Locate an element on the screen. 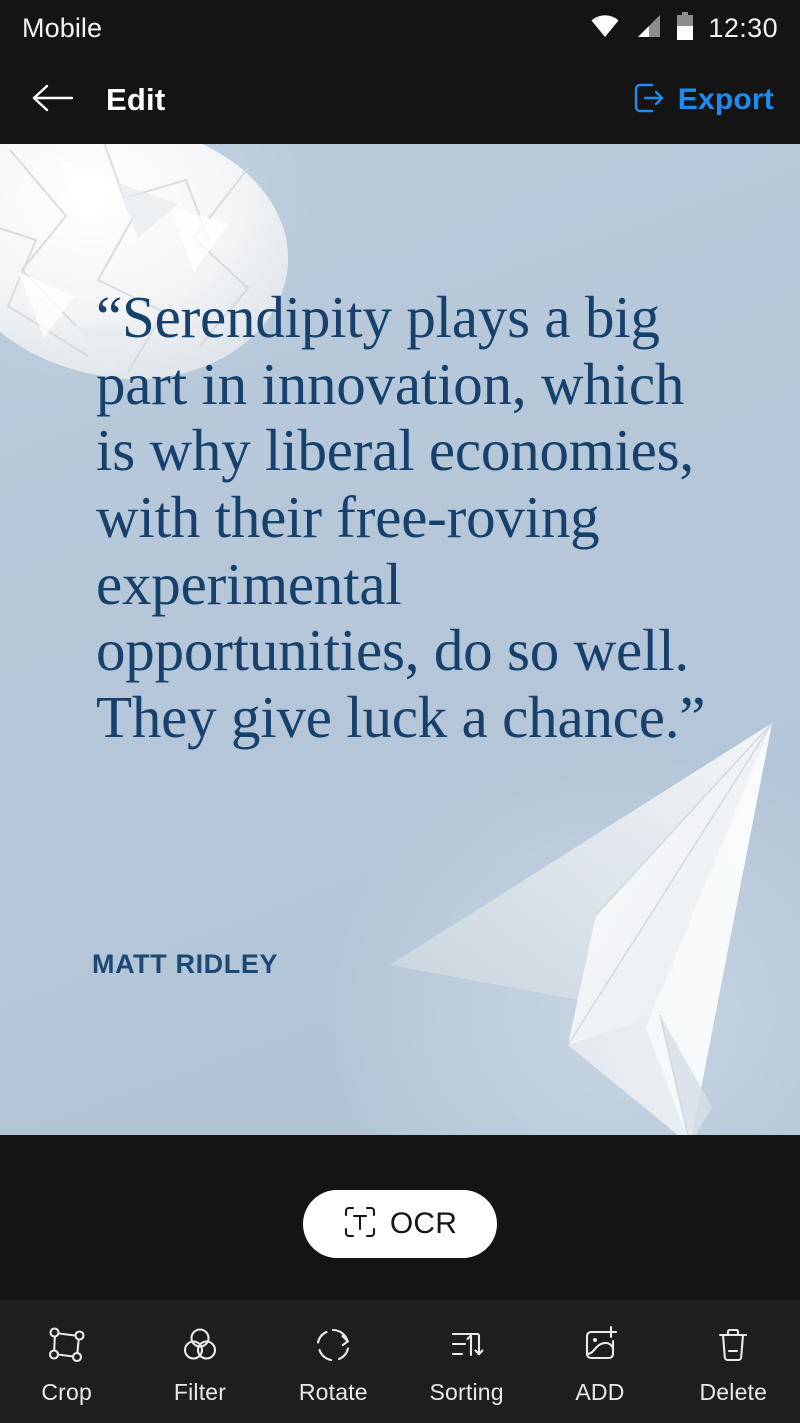  clock-label: 12:30 is located at coordinates (743, 27).